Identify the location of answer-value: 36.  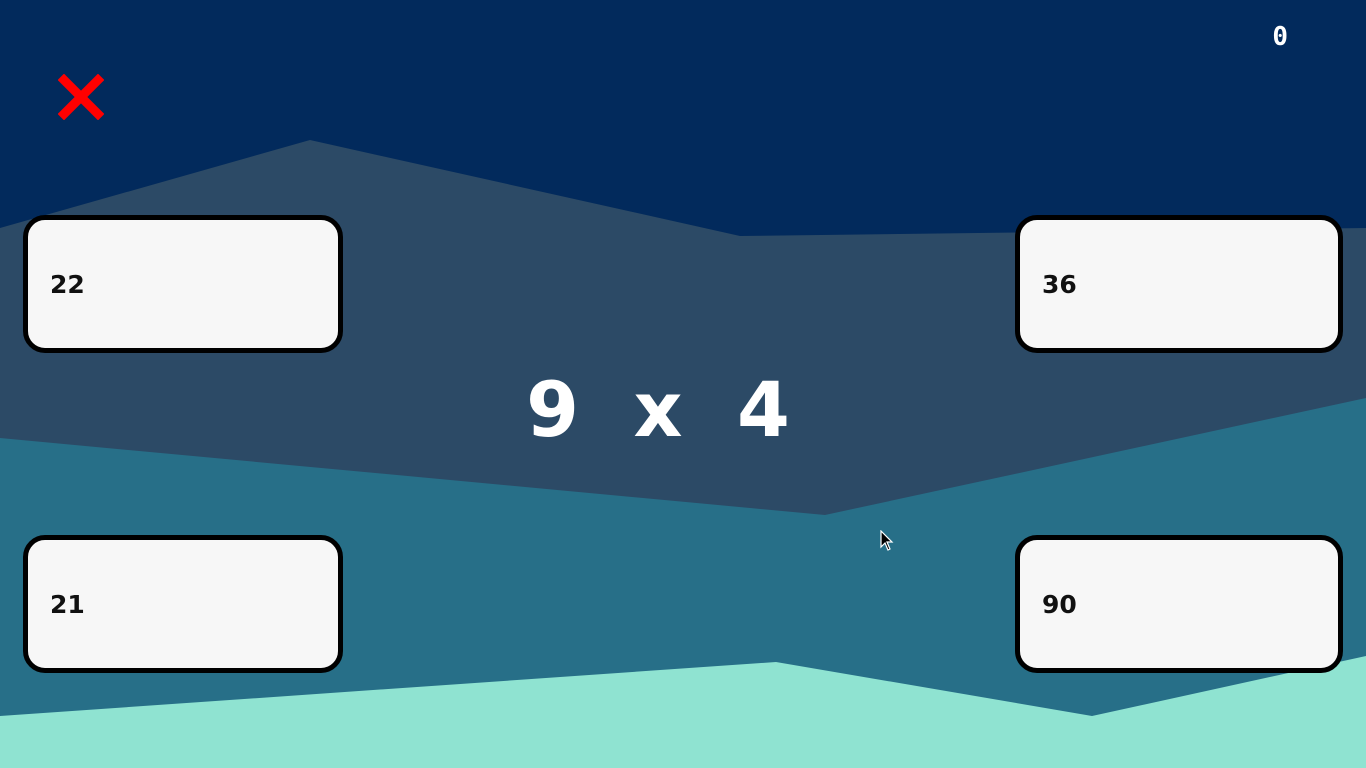
(1059, 284).